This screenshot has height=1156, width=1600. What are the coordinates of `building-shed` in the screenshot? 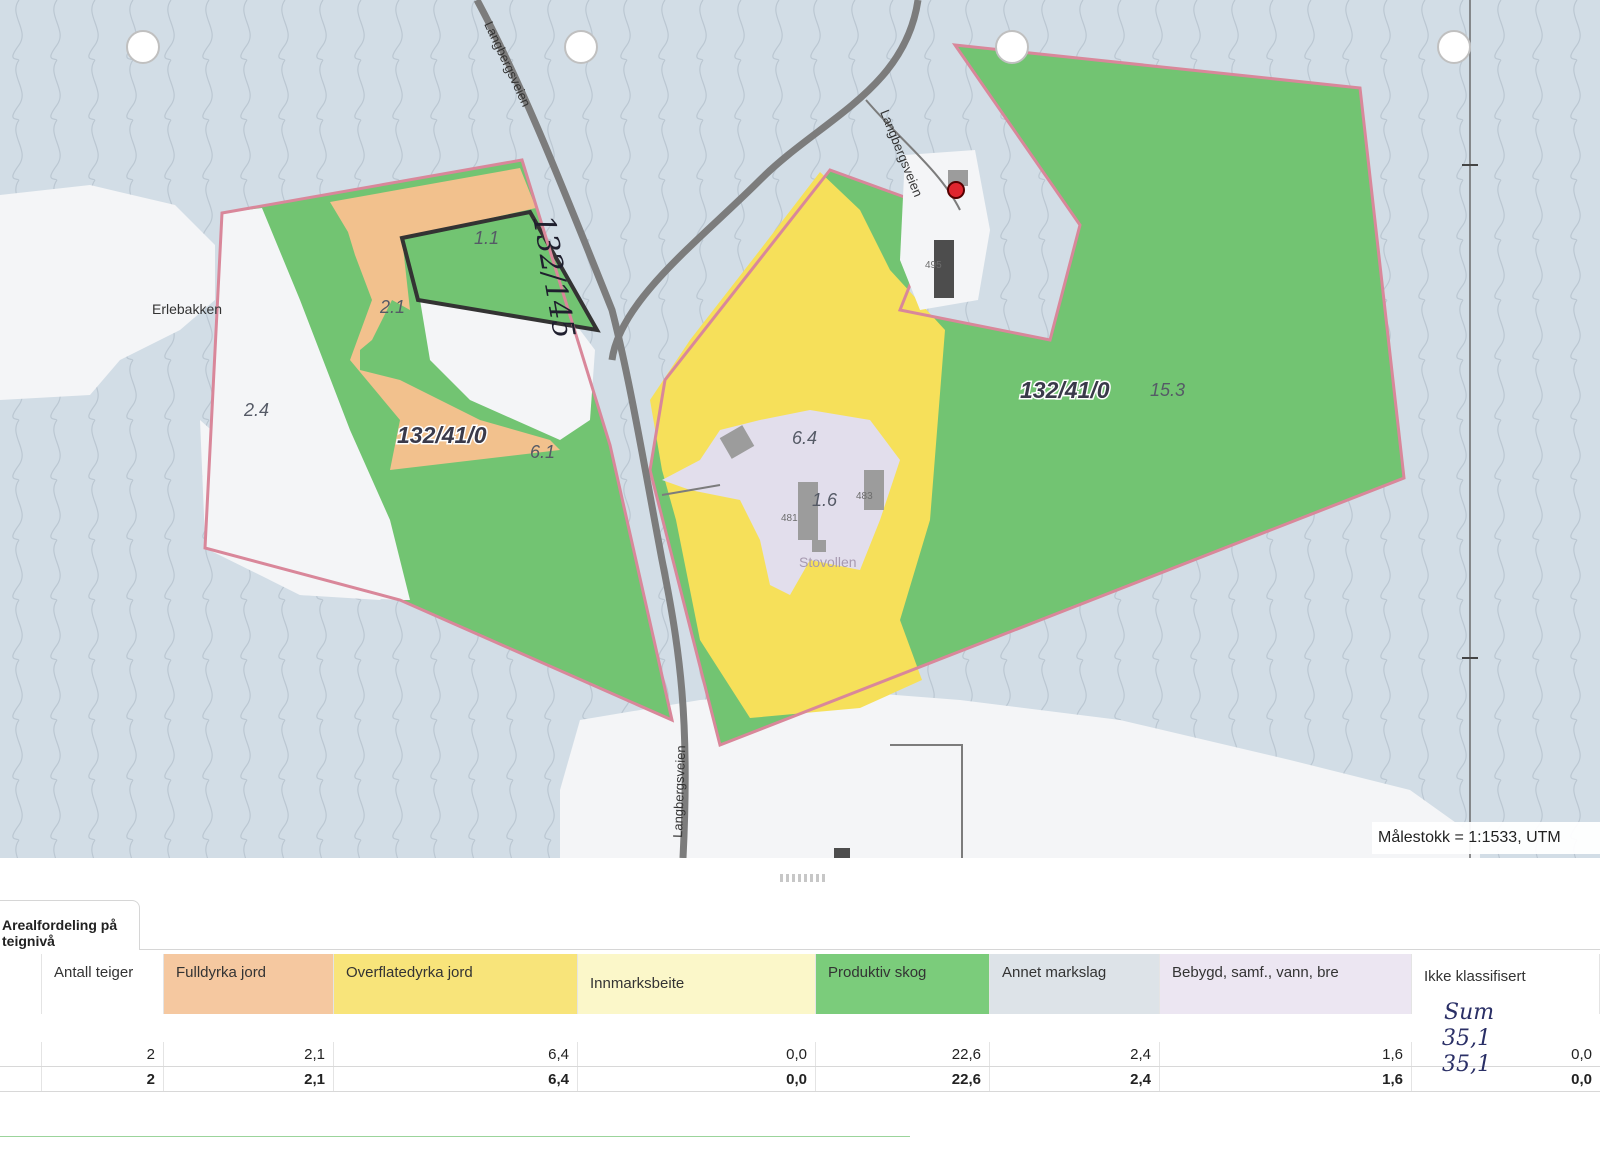 It's located at (819, 546).